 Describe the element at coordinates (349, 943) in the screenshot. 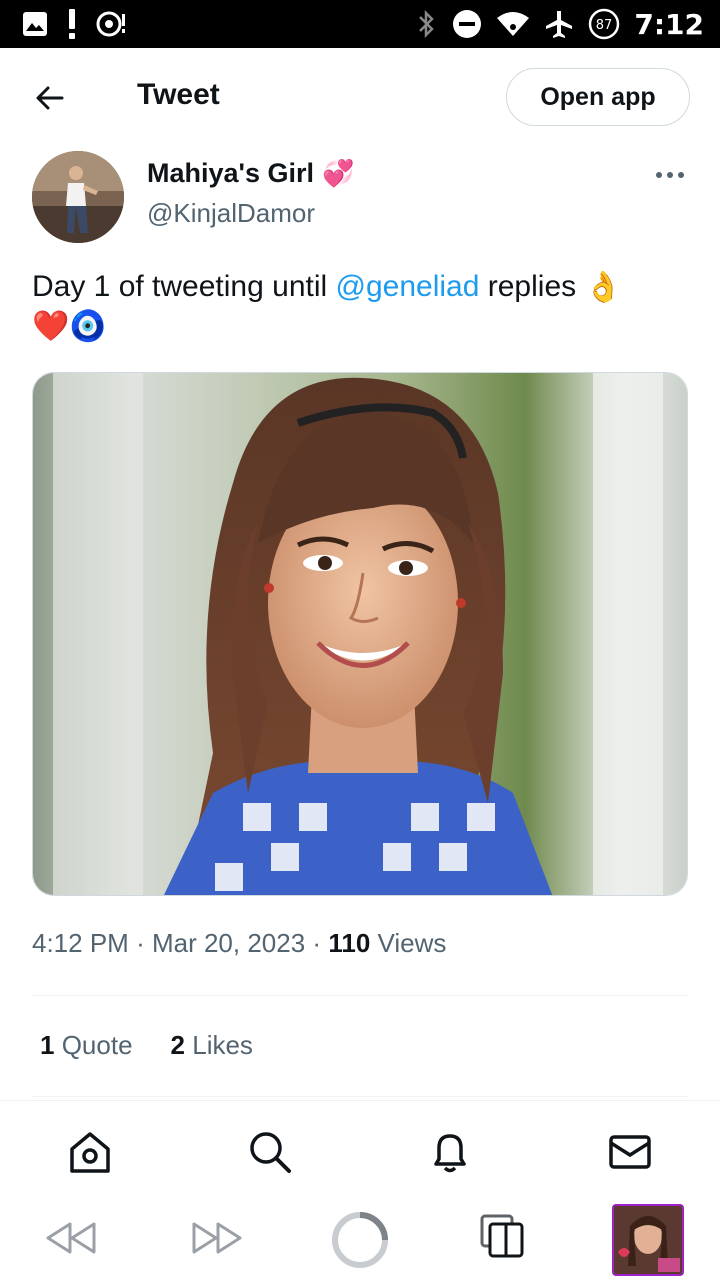

I see `views-count: 110` at that location.